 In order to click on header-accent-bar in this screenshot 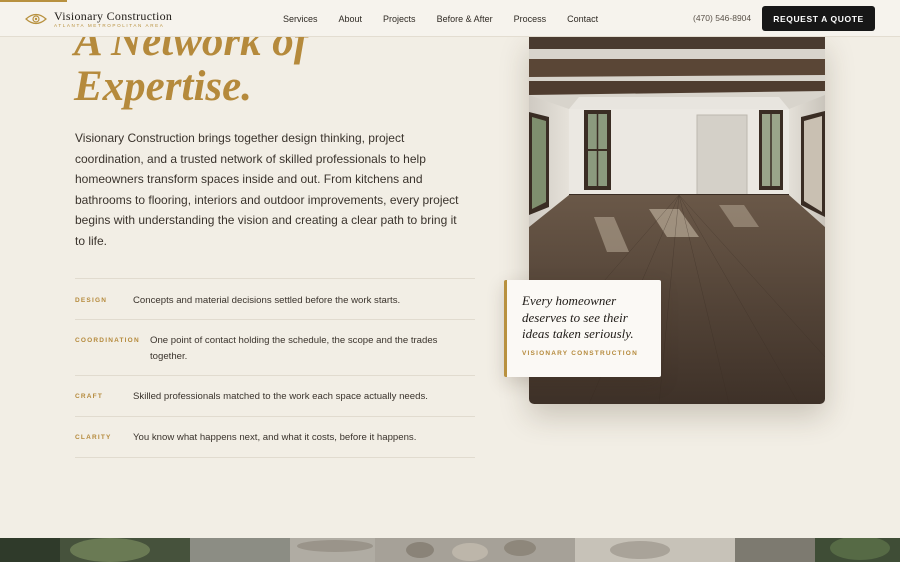, I will do `click(33, 1)`.